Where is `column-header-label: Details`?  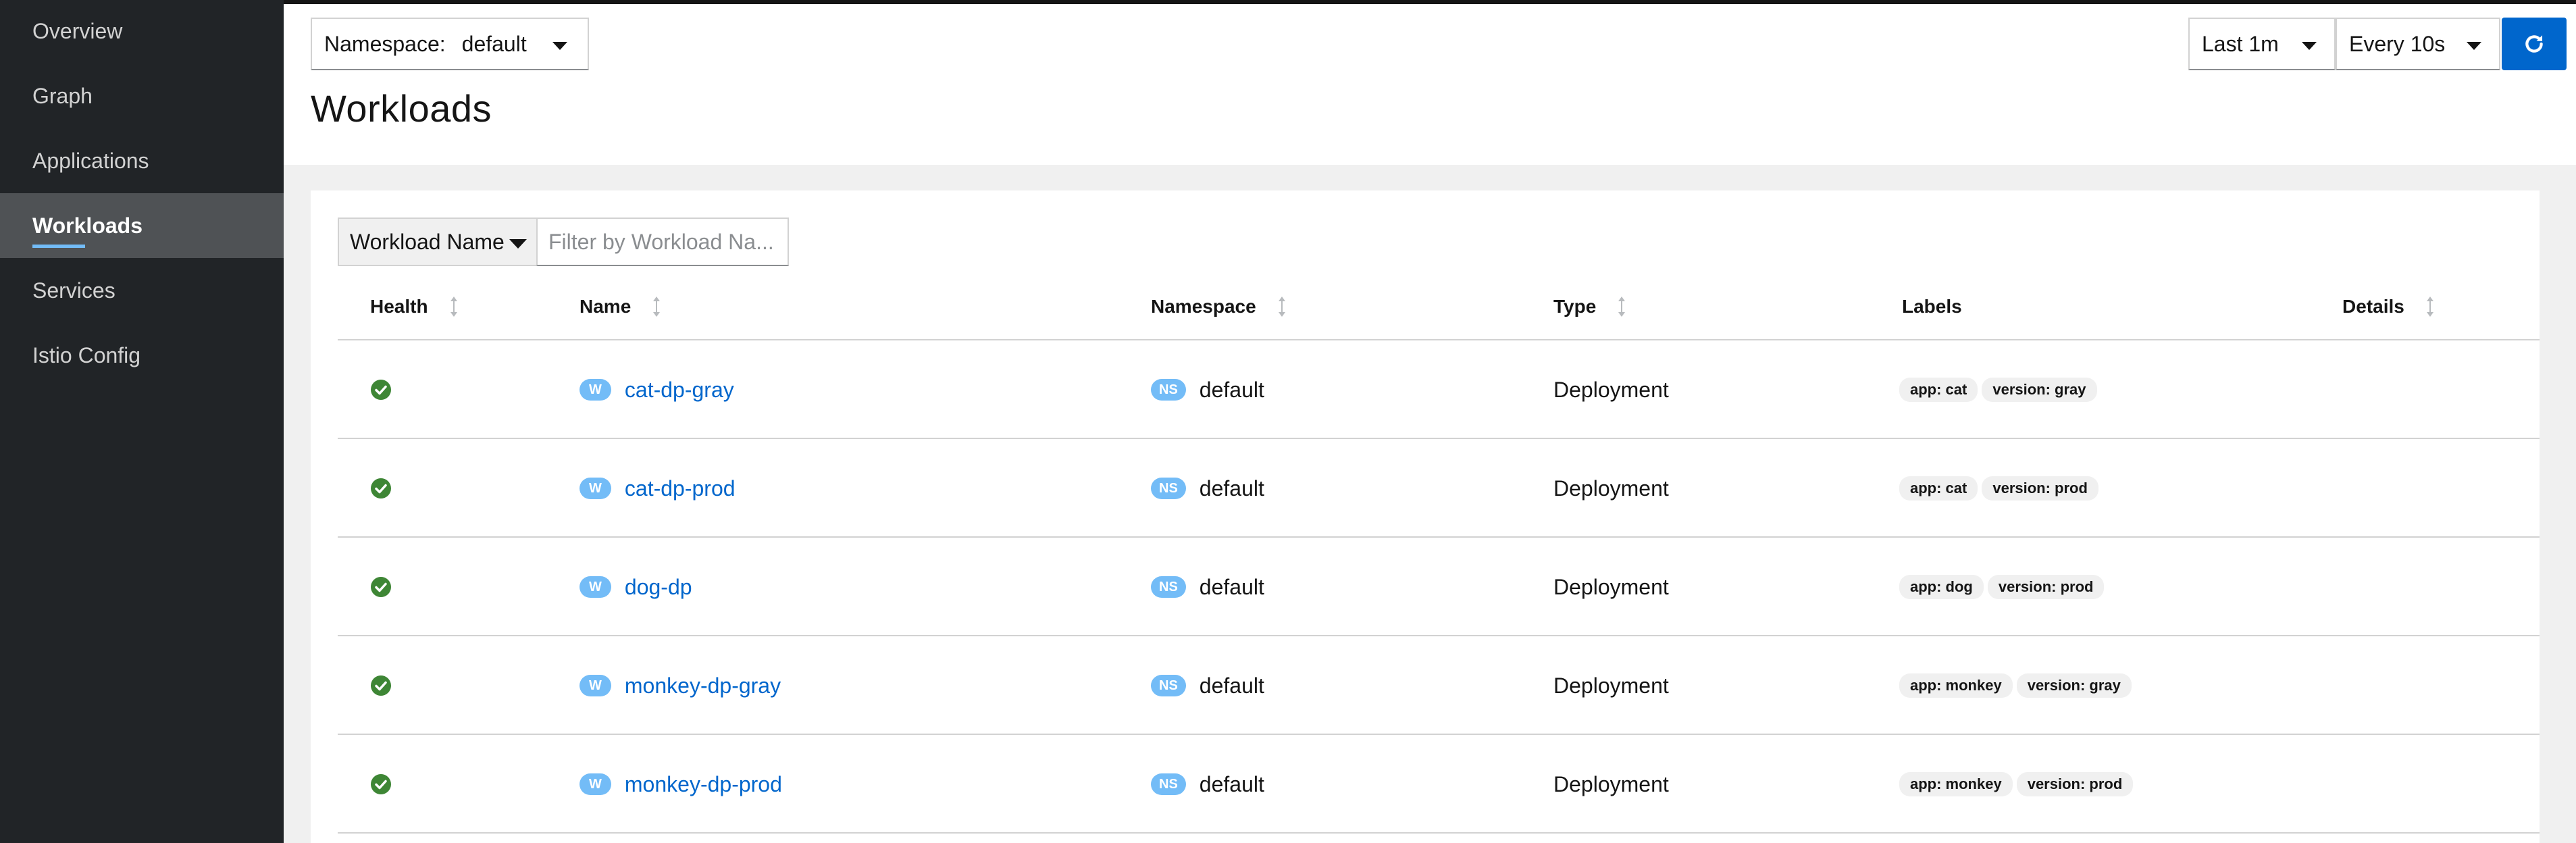 column-header-label: Details is located at coordinates (2373, 306).